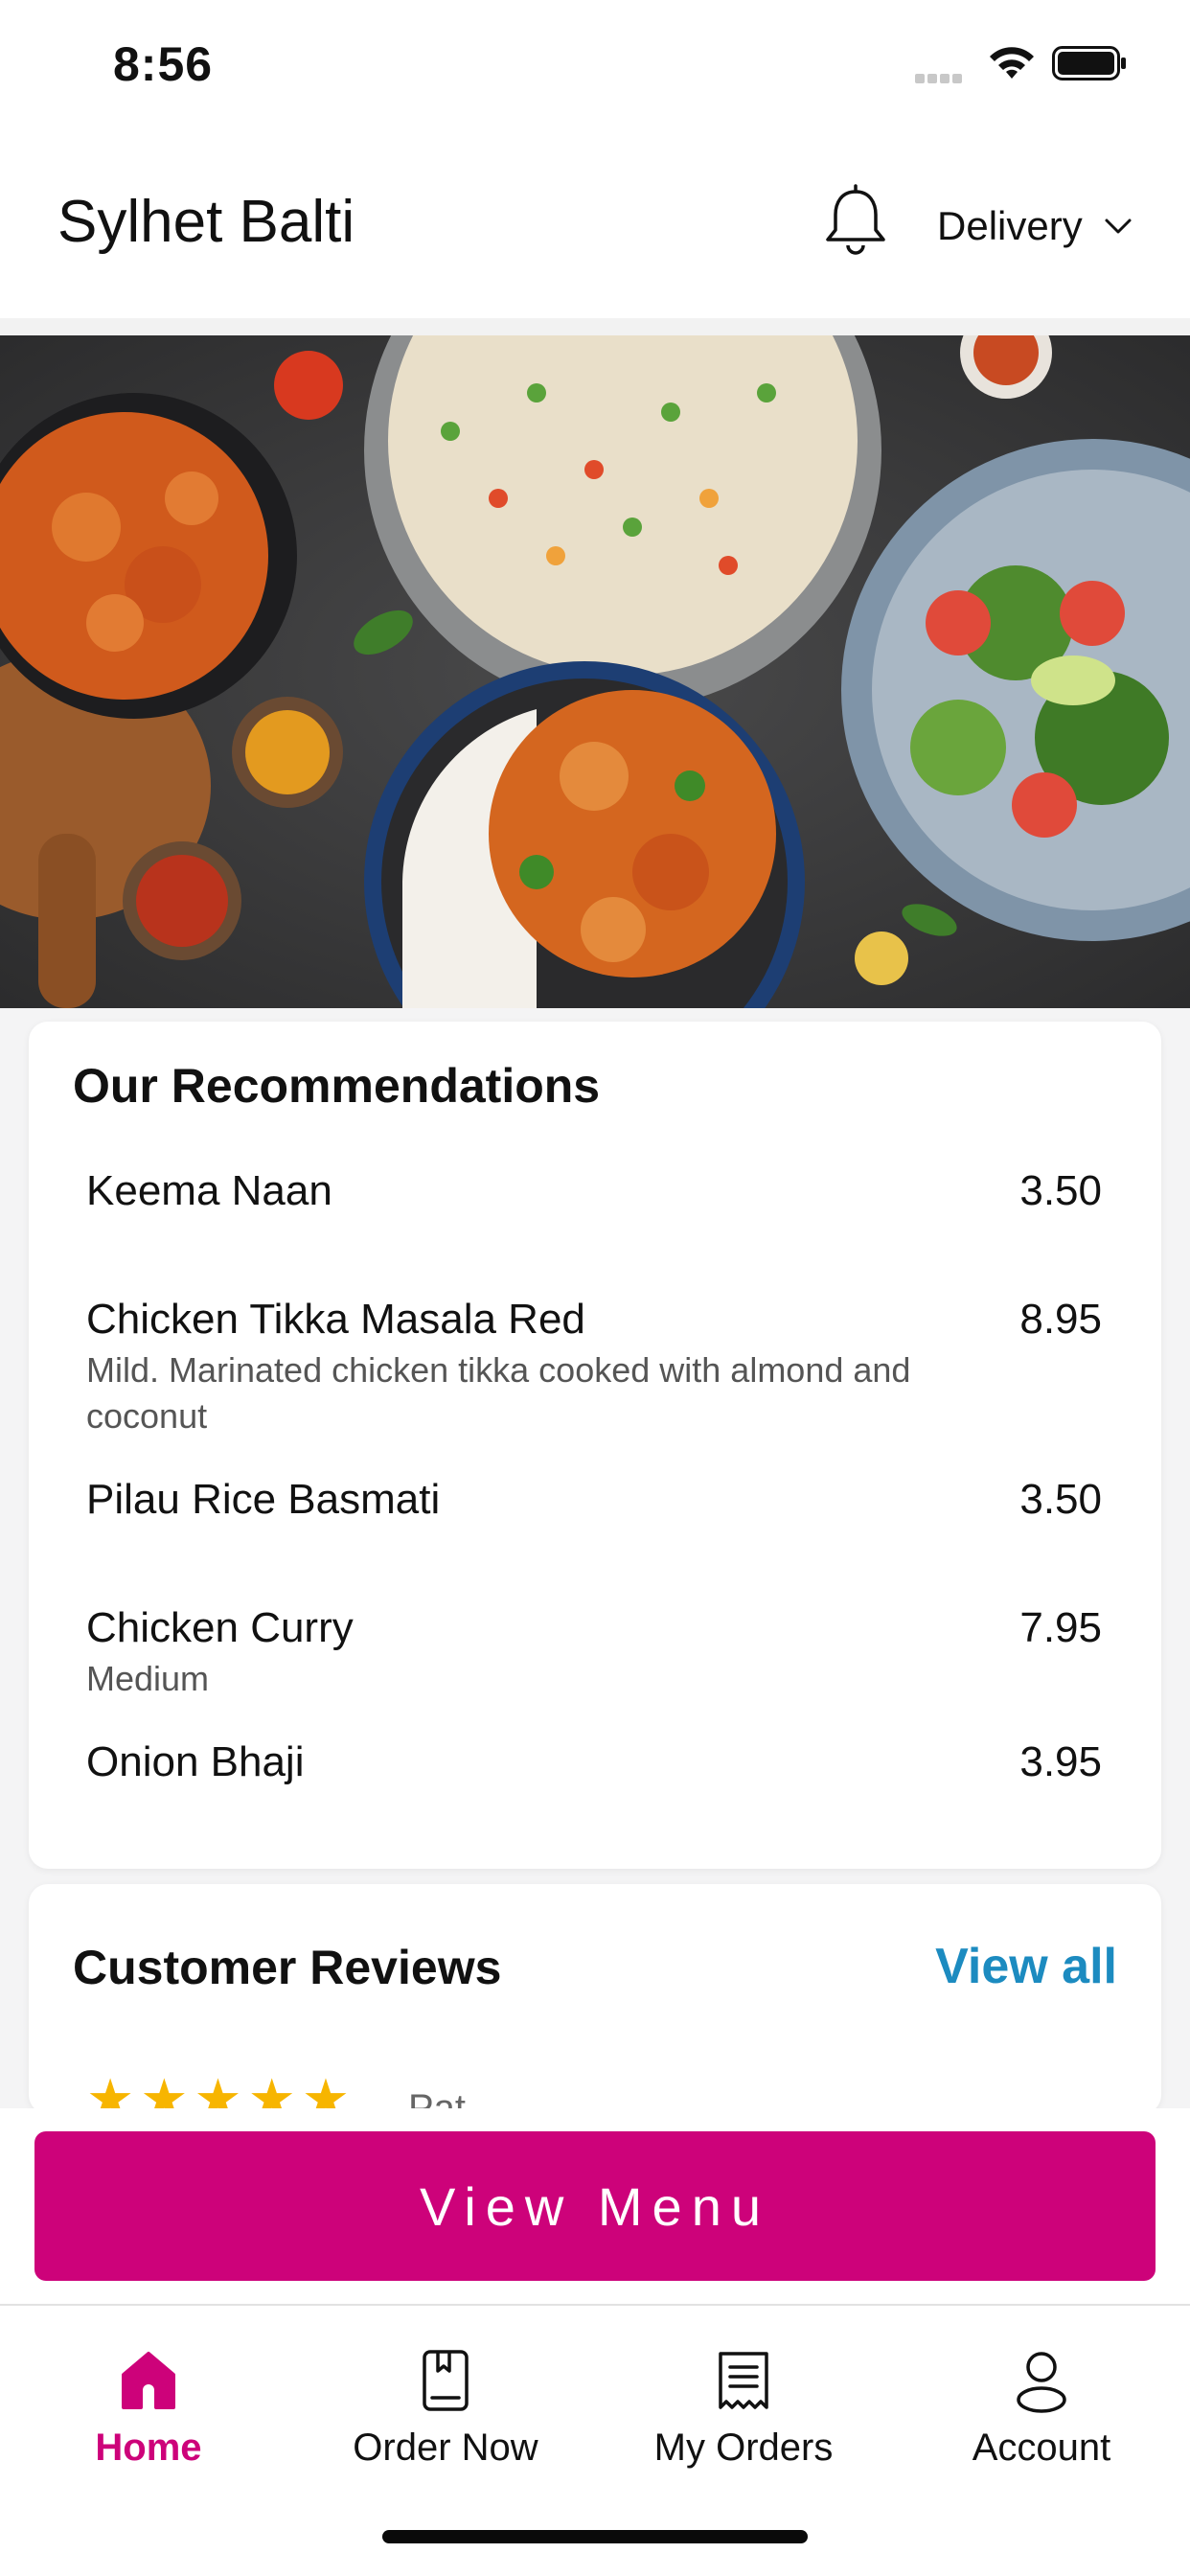 The image size is (1190, 2576). I want to click on order-book-icon, so click(446, 2380).